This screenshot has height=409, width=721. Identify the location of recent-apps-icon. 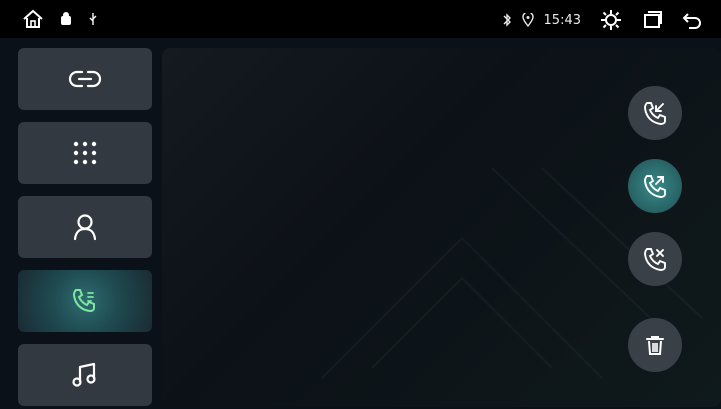
(652, 20).